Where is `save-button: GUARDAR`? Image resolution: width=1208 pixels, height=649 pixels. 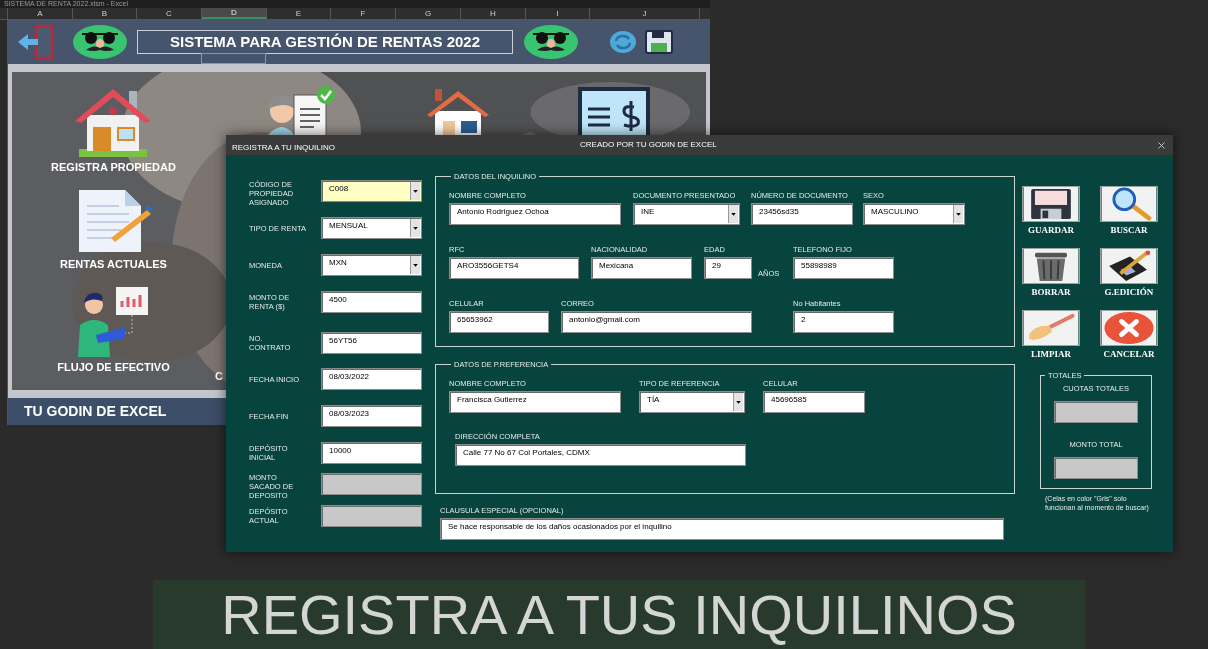
save-button: GUARDAR is located at coordinates (1051, 210).